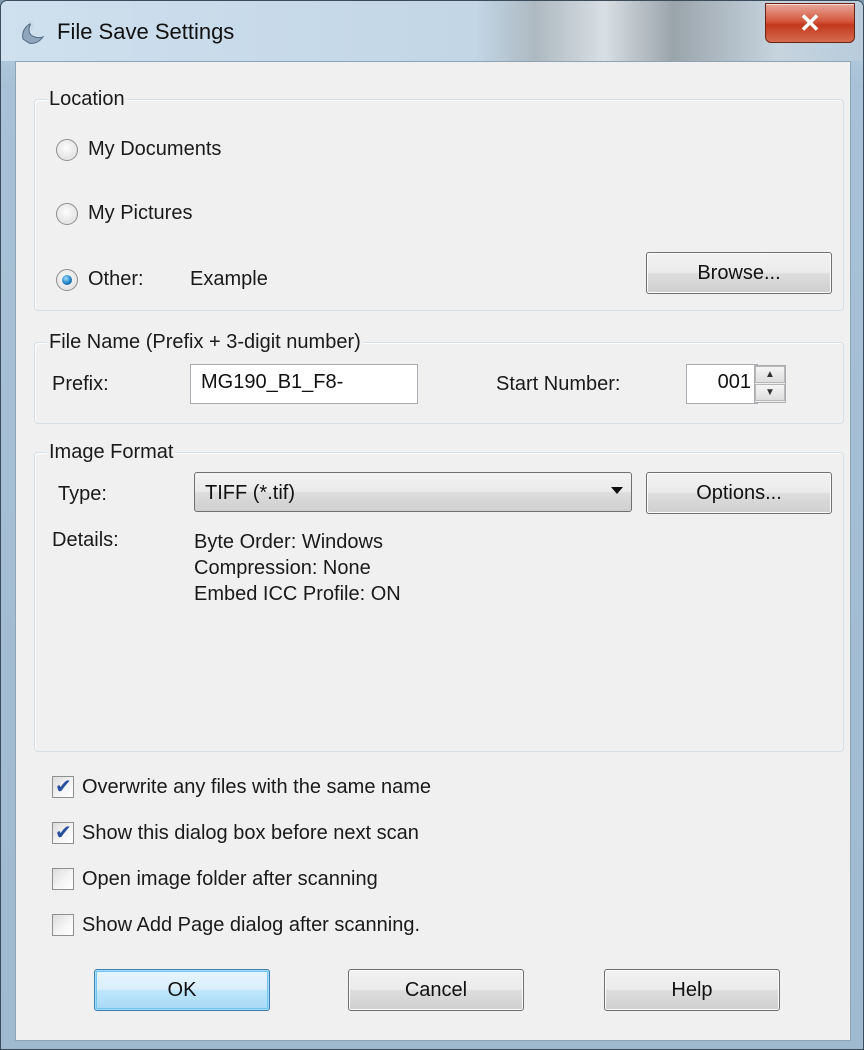 The image size is (864, 1050). What do you see at coordinates (432, 31) in the screenshot?
I see `title-bar: File Save Settings ✕` at bounding box center [432, 31].